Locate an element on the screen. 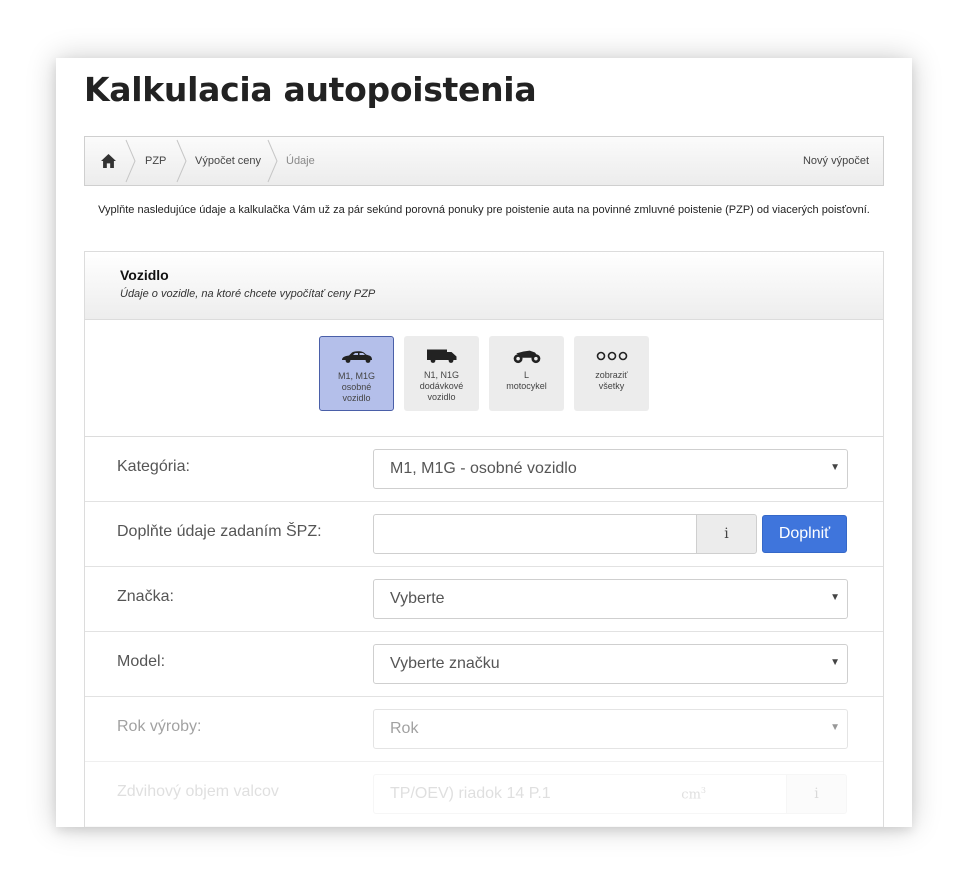 Image resolution: width=968 pixels, height=887 pixels. engine-volume-label: Zdvihový objem valcov is located at coordinates (198, 791).